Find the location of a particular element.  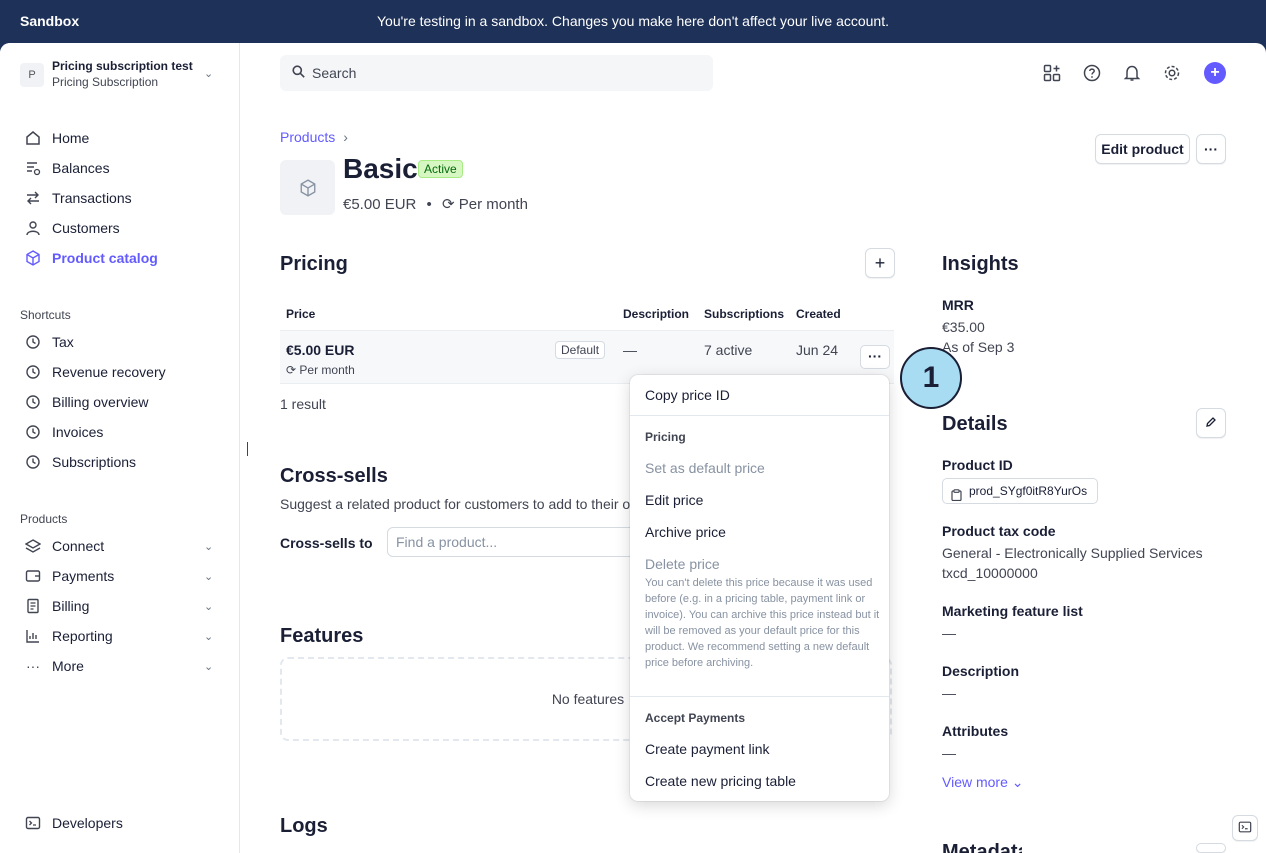

description-label: Description is located at coordinates (981, 671).